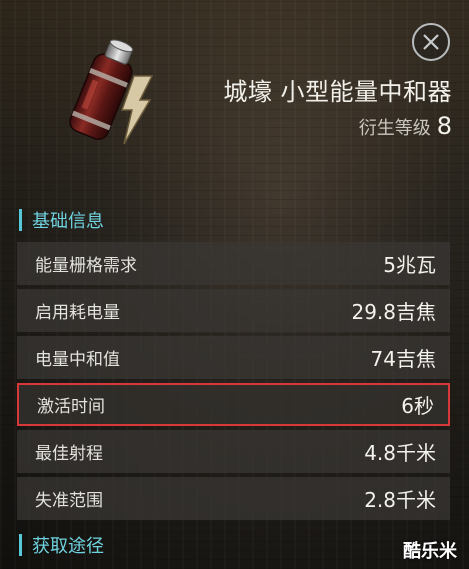 This screenshot has width=469, height=569. Describe the element at coordinates (77, 360) in the screenshot. I see `attribute-label: 电量中和值` at that location.